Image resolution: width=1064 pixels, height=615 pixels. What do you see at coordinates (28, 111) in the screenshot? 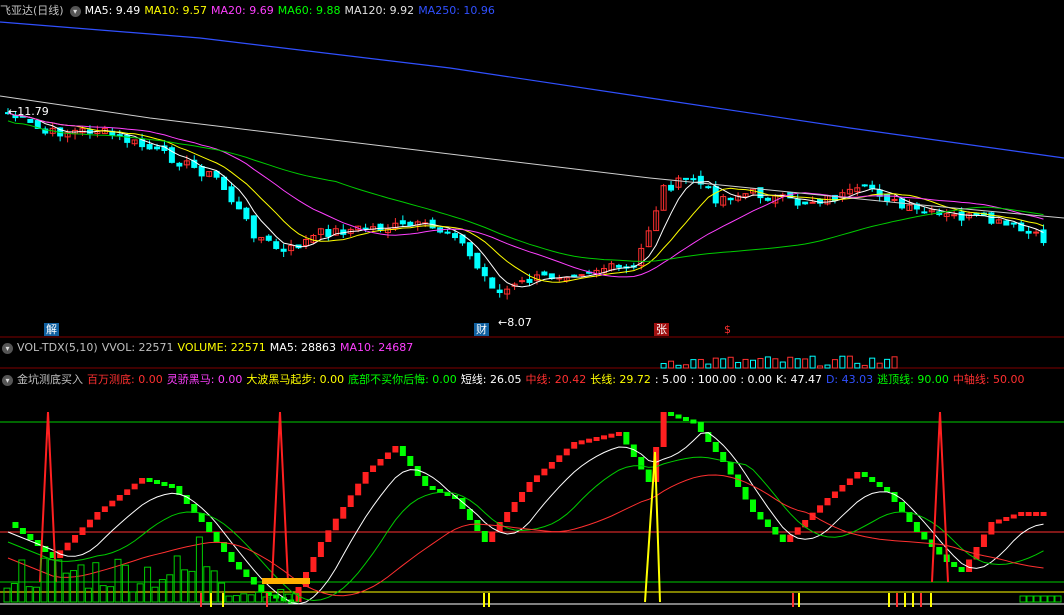
I see `high-price-label: ←11.79` at bounding box center [28, 111].